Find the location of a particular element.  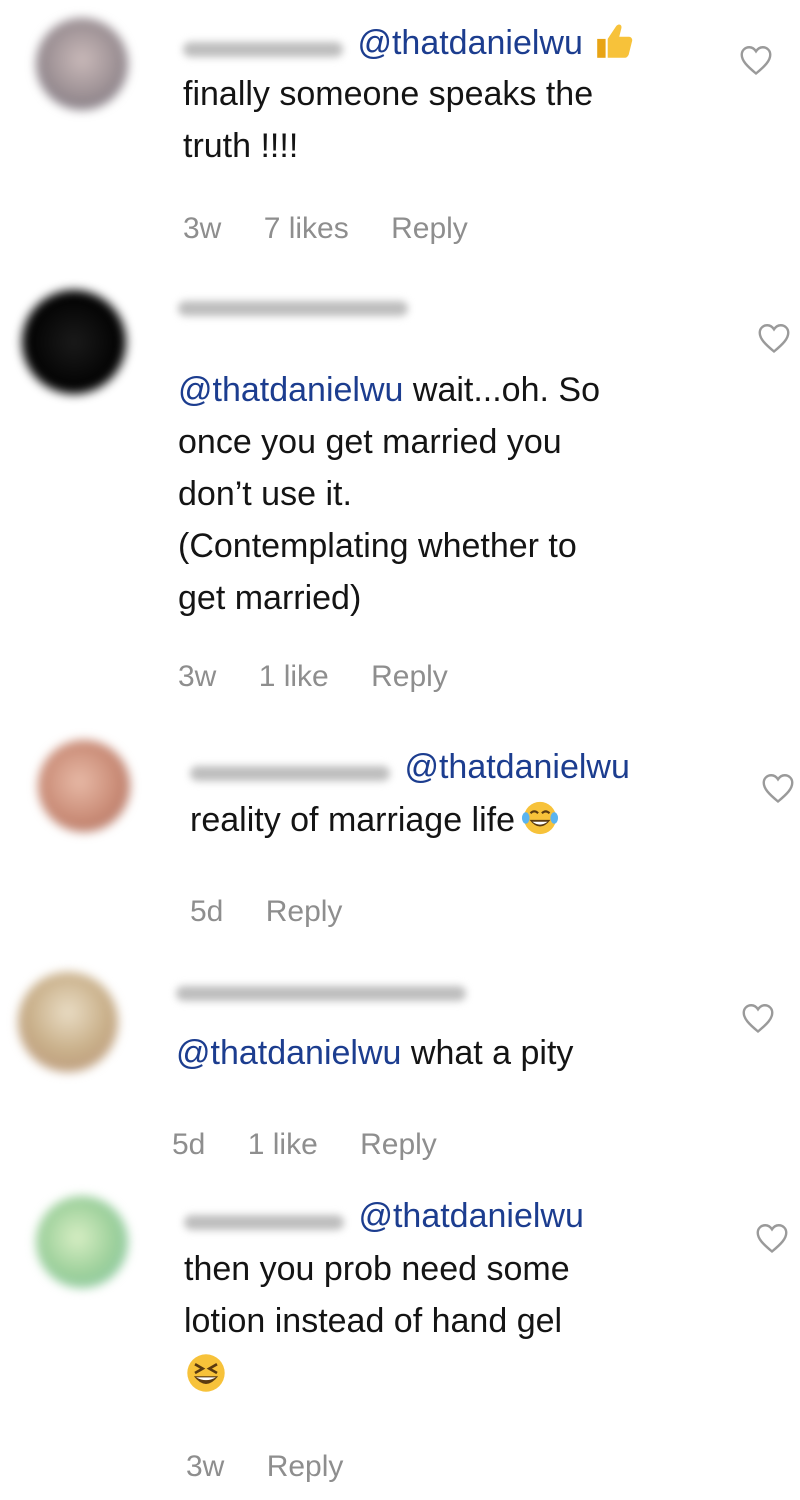

comment-text: reality of marriage life is located at coordinates (450, 820).